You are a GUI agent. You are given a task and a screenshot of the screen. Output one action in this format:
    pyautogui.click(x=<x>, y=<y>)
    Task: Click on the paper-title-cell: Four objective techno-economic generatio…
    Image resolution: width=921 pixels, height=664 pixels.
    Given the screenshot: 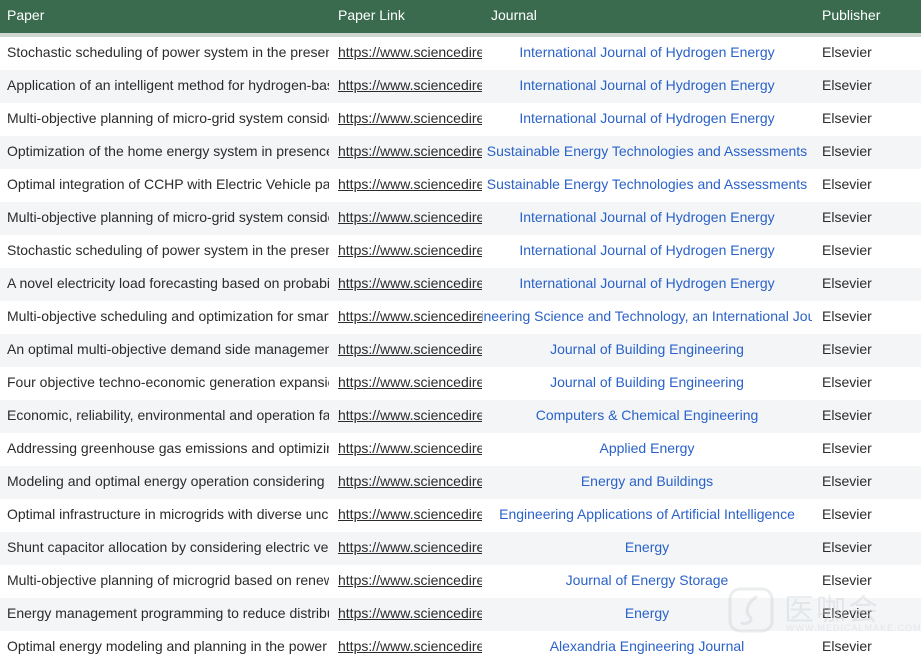 What is the action you would take?
    pyautogui.click(x=168, y=382)
    